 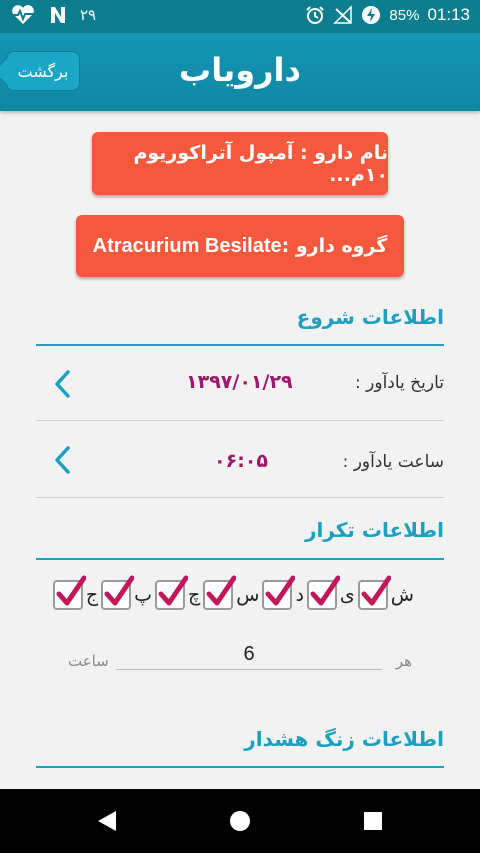 What do you see at coordinates (370, 317) in the screenshot?
I see `start-info-title: اطلاعات شروع` at bounding box center [370, 317].